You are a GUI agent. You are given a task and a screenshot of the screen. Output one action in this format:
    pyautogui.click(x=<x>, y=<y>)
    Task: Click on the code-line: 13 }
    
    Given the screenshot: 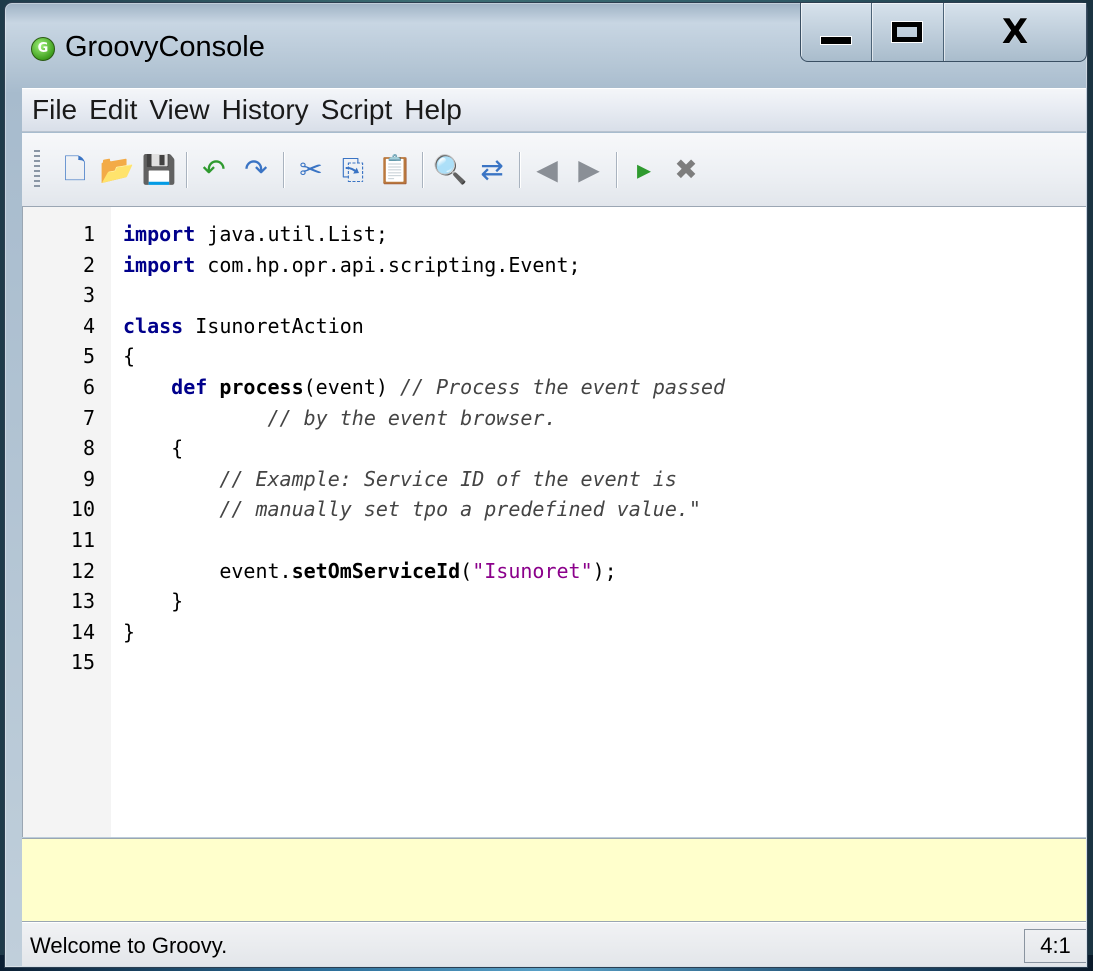 What is the action you would take?
    pyautogui.click(x=554, y=601)
    